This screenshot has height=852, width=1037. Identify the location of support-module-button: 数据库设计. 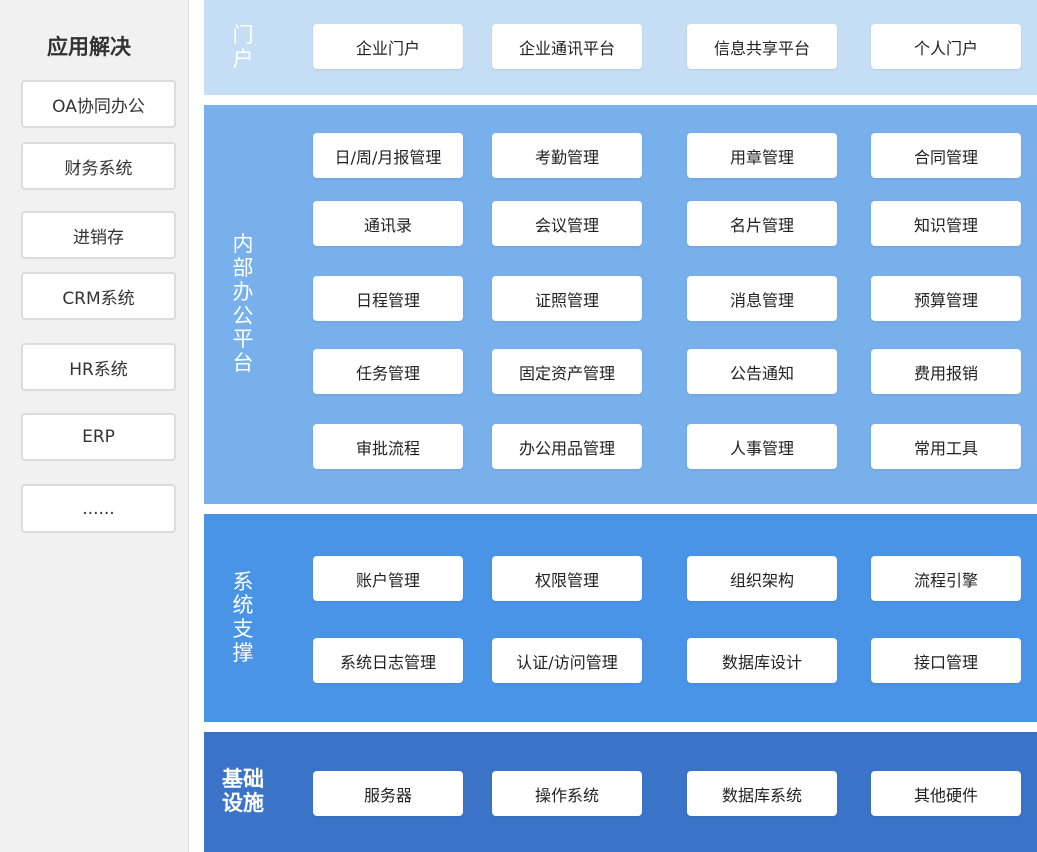
(762, 660).